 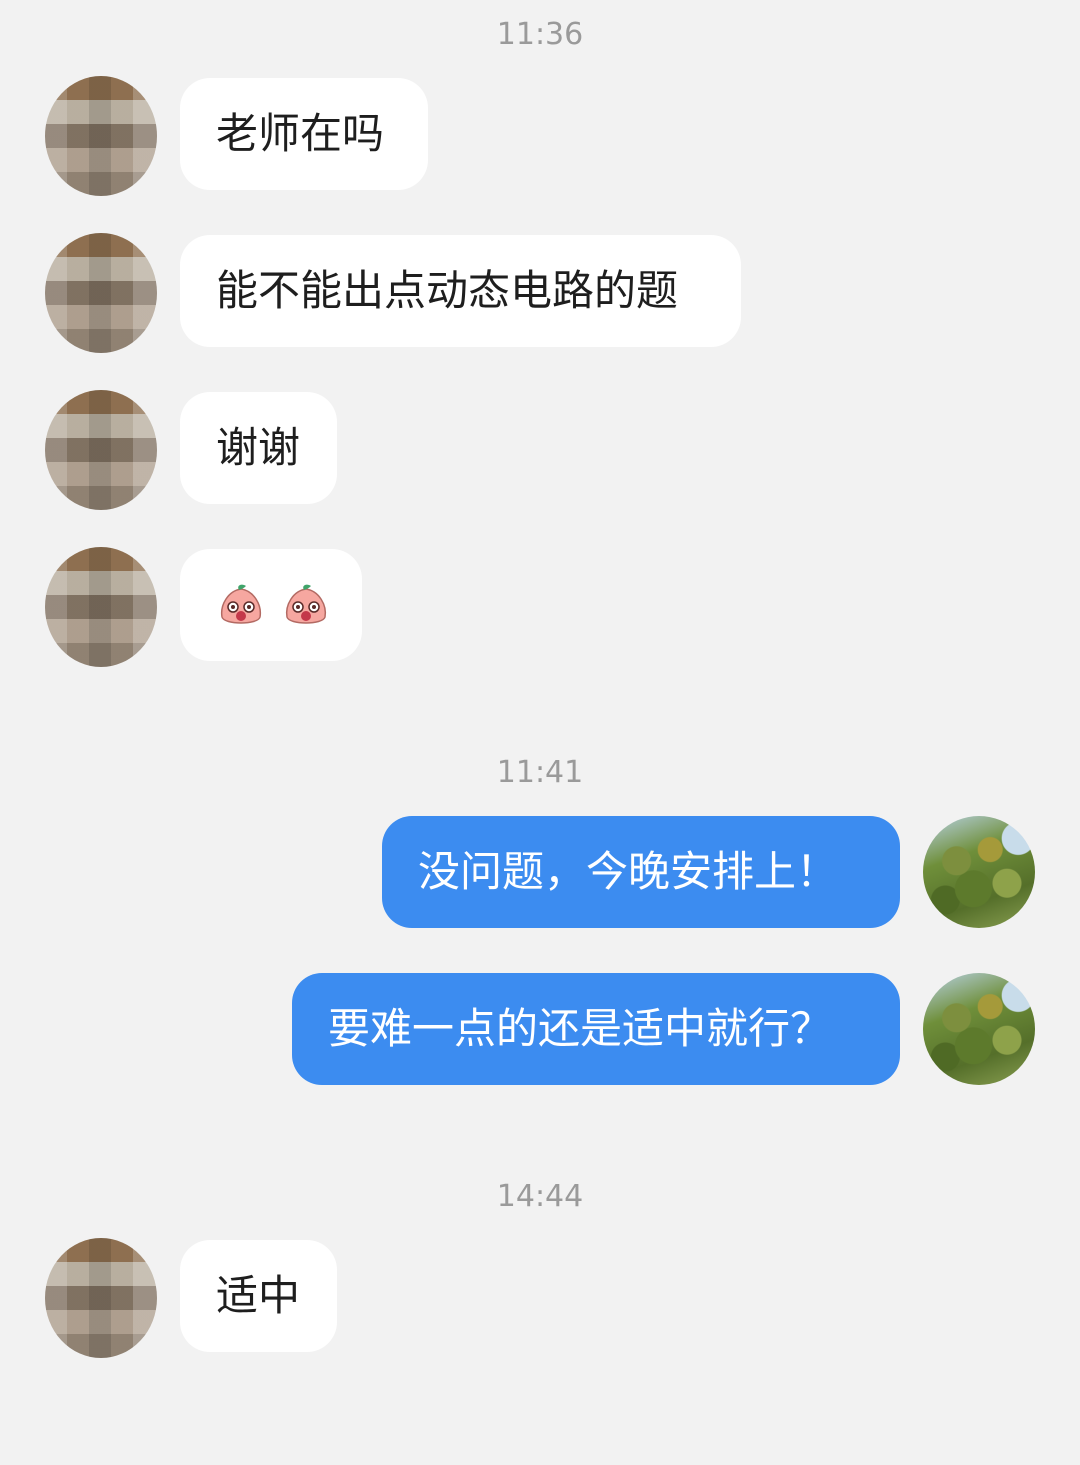 What do you see at coordinates (258, 1296) in the screenshot?
I see `incoming-message-bubble: 适中` at bounding box center [258, 1296].